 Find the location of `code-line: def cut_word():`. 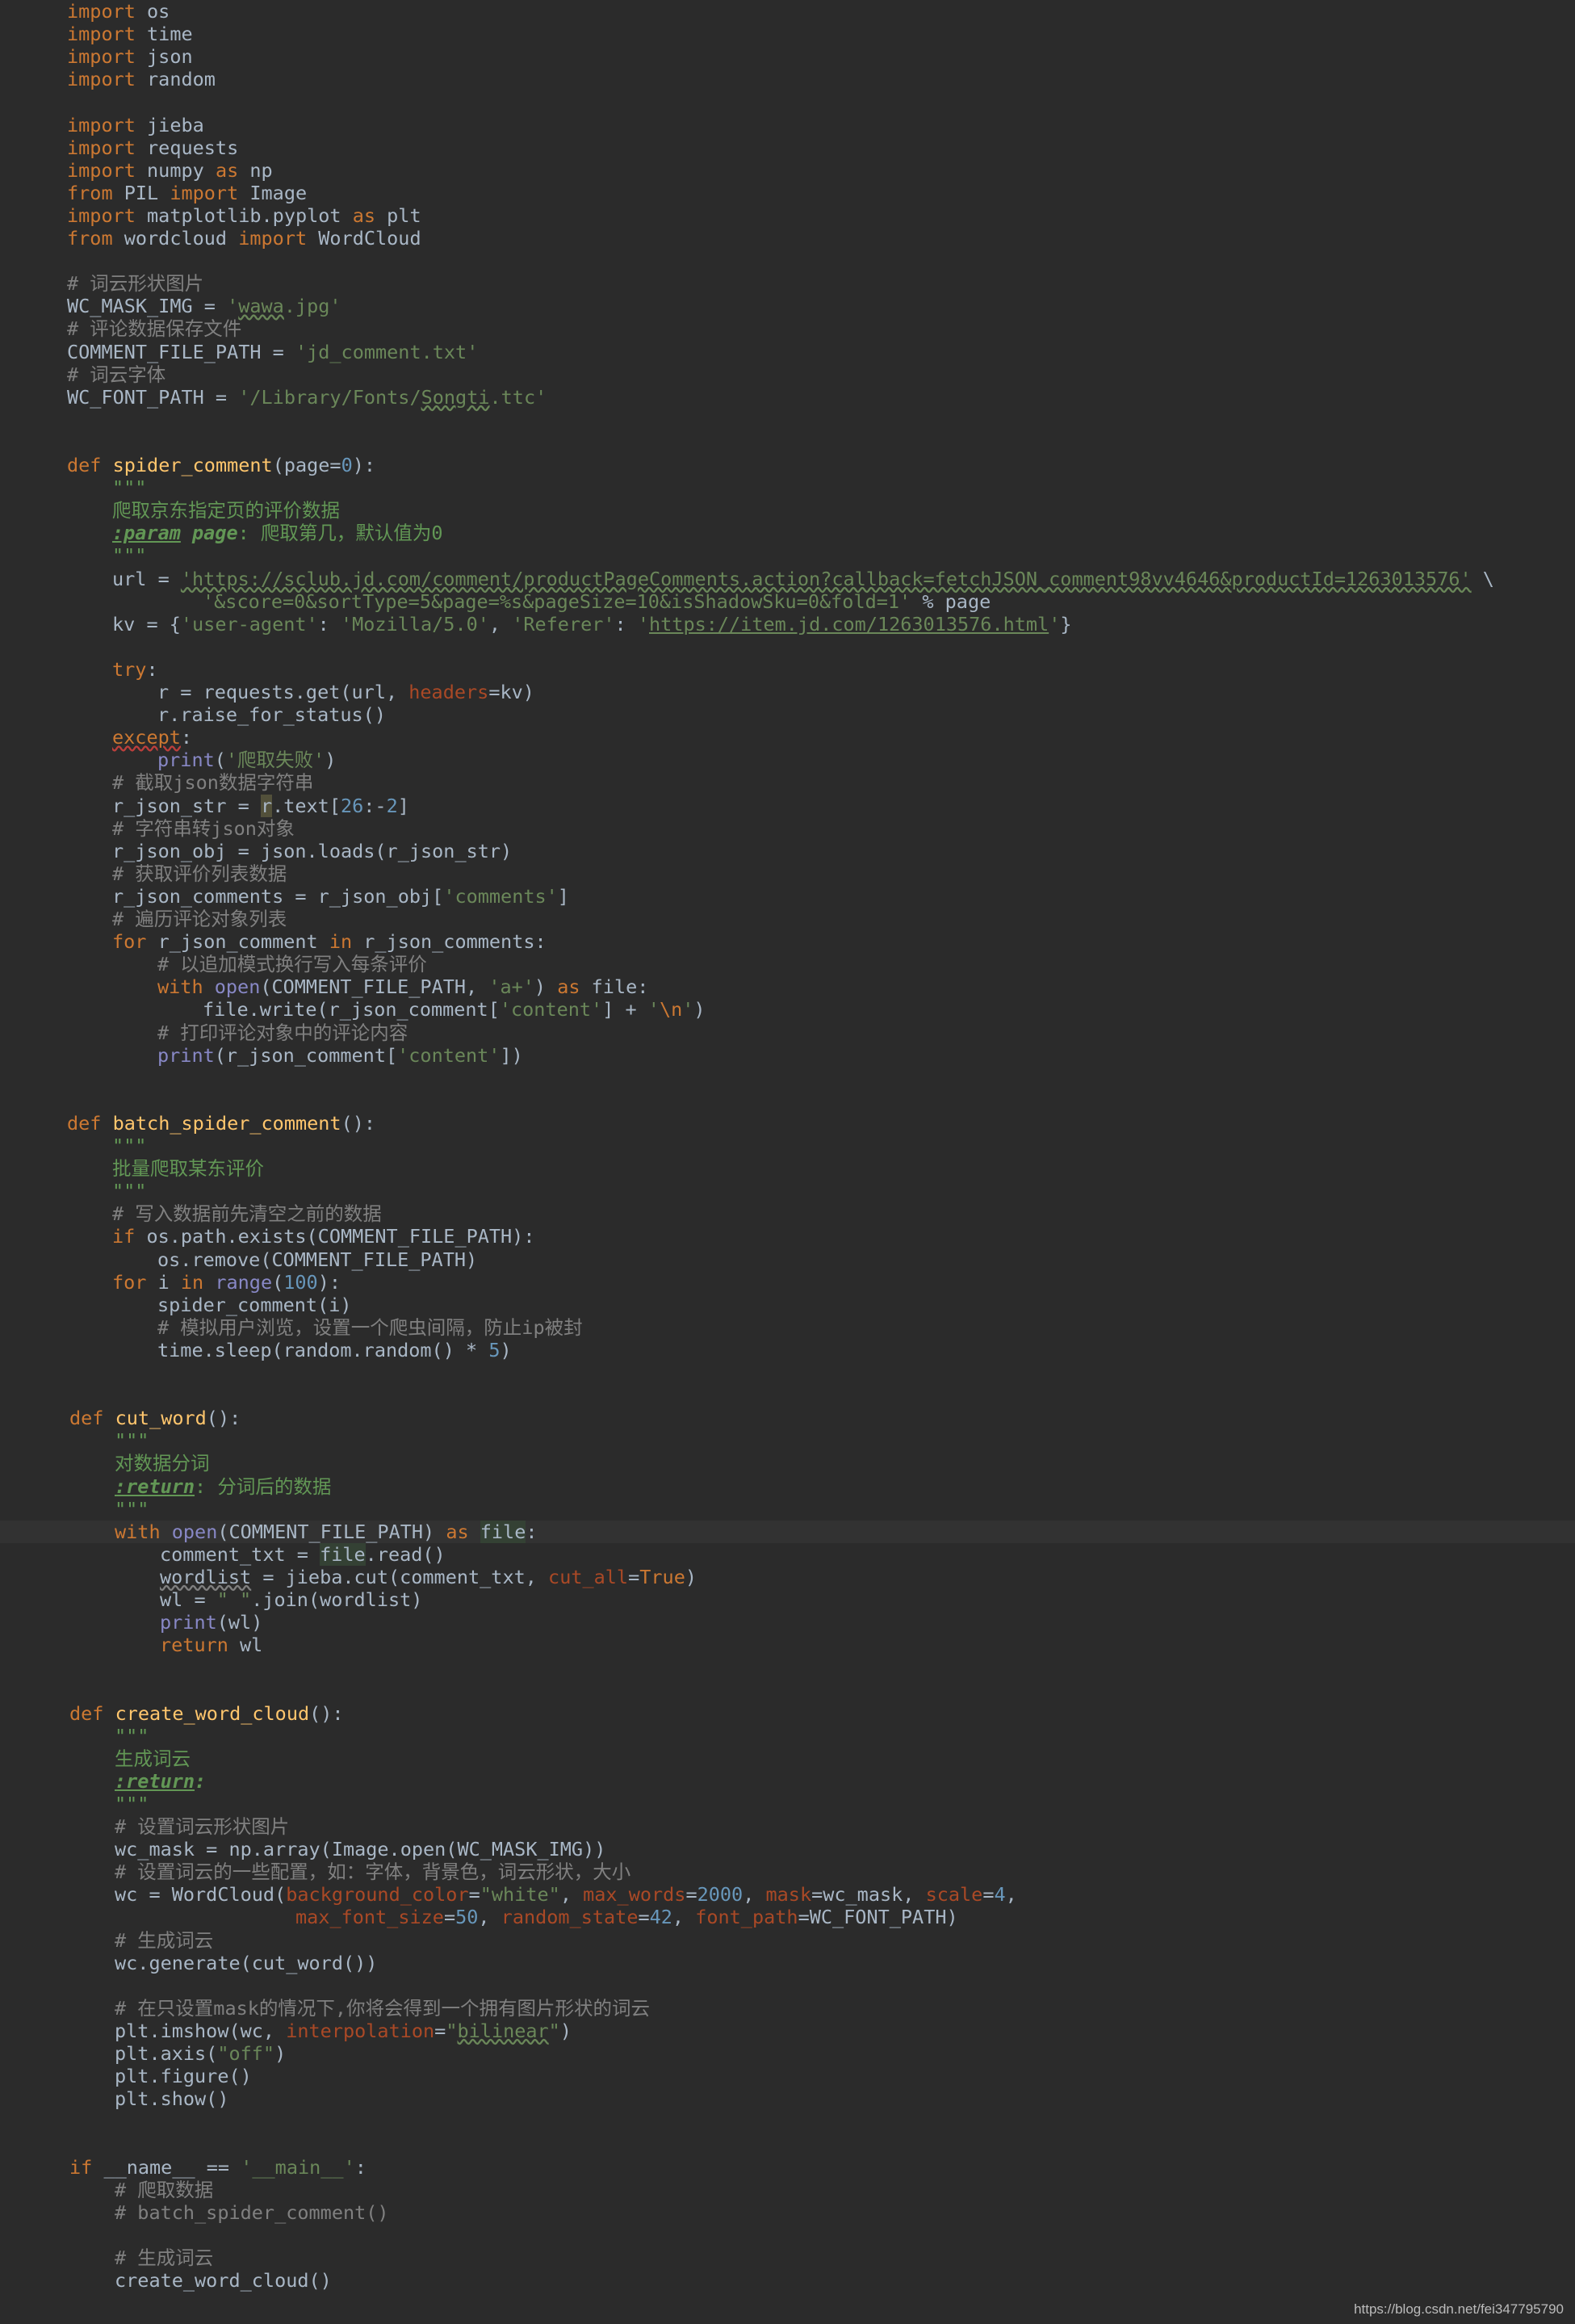

code-line: def cut_word(): is located at coordinates (787, 1418).